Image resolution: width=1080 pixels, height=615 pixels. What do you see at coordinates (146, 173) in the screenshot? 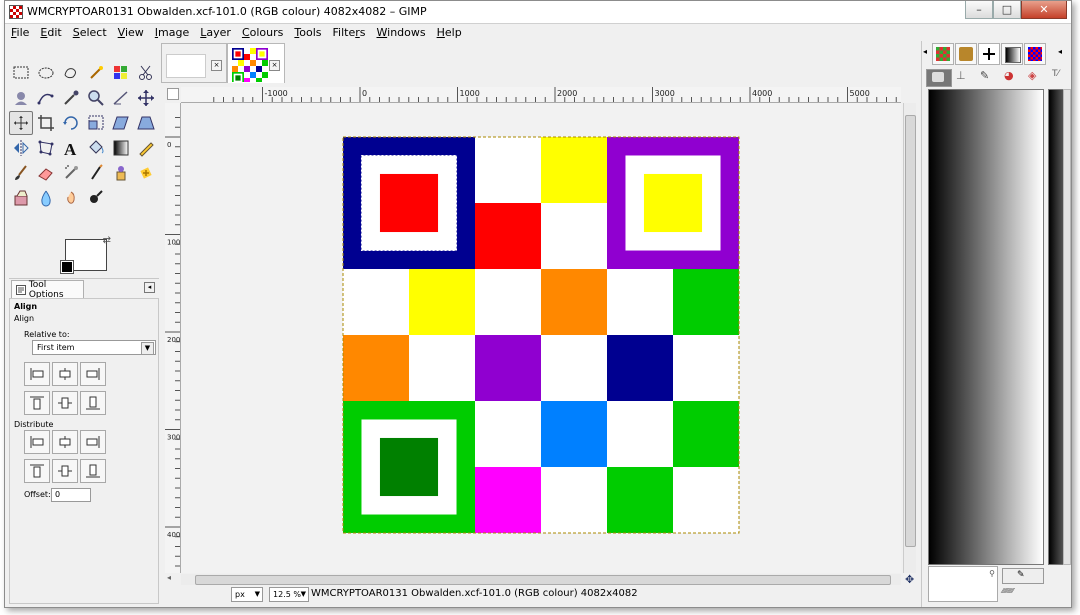
I see `tool-heal` at bounding box center [146, 173].